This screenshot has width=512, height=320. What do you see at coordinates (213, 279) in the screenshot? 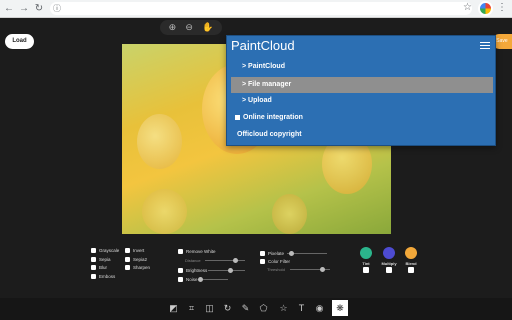
I see `noise-slider` at bounding box center [213, 279].